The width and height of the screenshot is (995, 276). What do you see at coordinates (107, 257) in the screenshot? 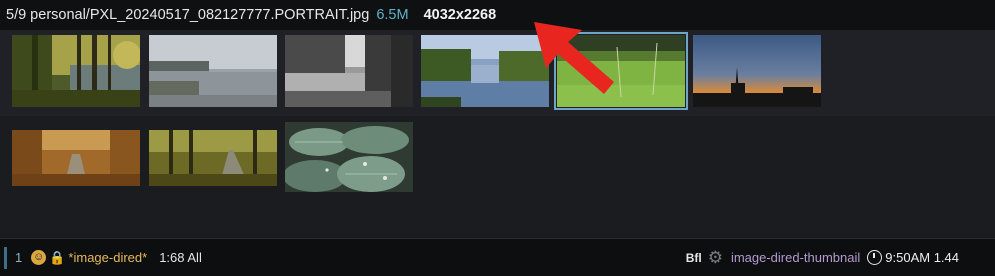
I see `buffer-name: *image-dired*` at bounding box center [107, 257].